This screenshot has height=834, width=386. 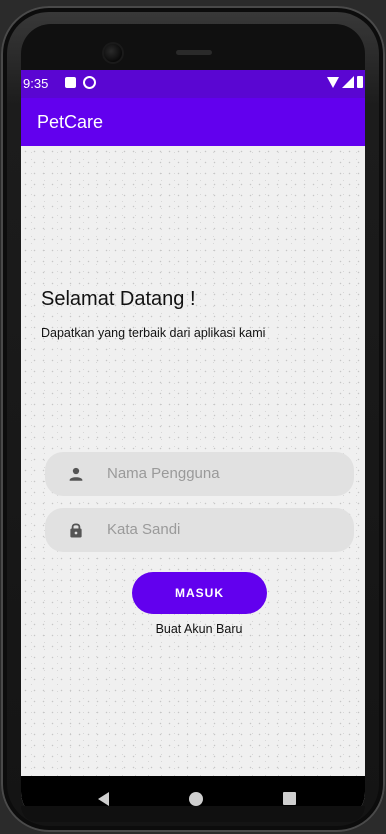 What do you see at coordinates (103, 799) in the screenshot?
I see `back-icon` at bounding box center [103, 799].